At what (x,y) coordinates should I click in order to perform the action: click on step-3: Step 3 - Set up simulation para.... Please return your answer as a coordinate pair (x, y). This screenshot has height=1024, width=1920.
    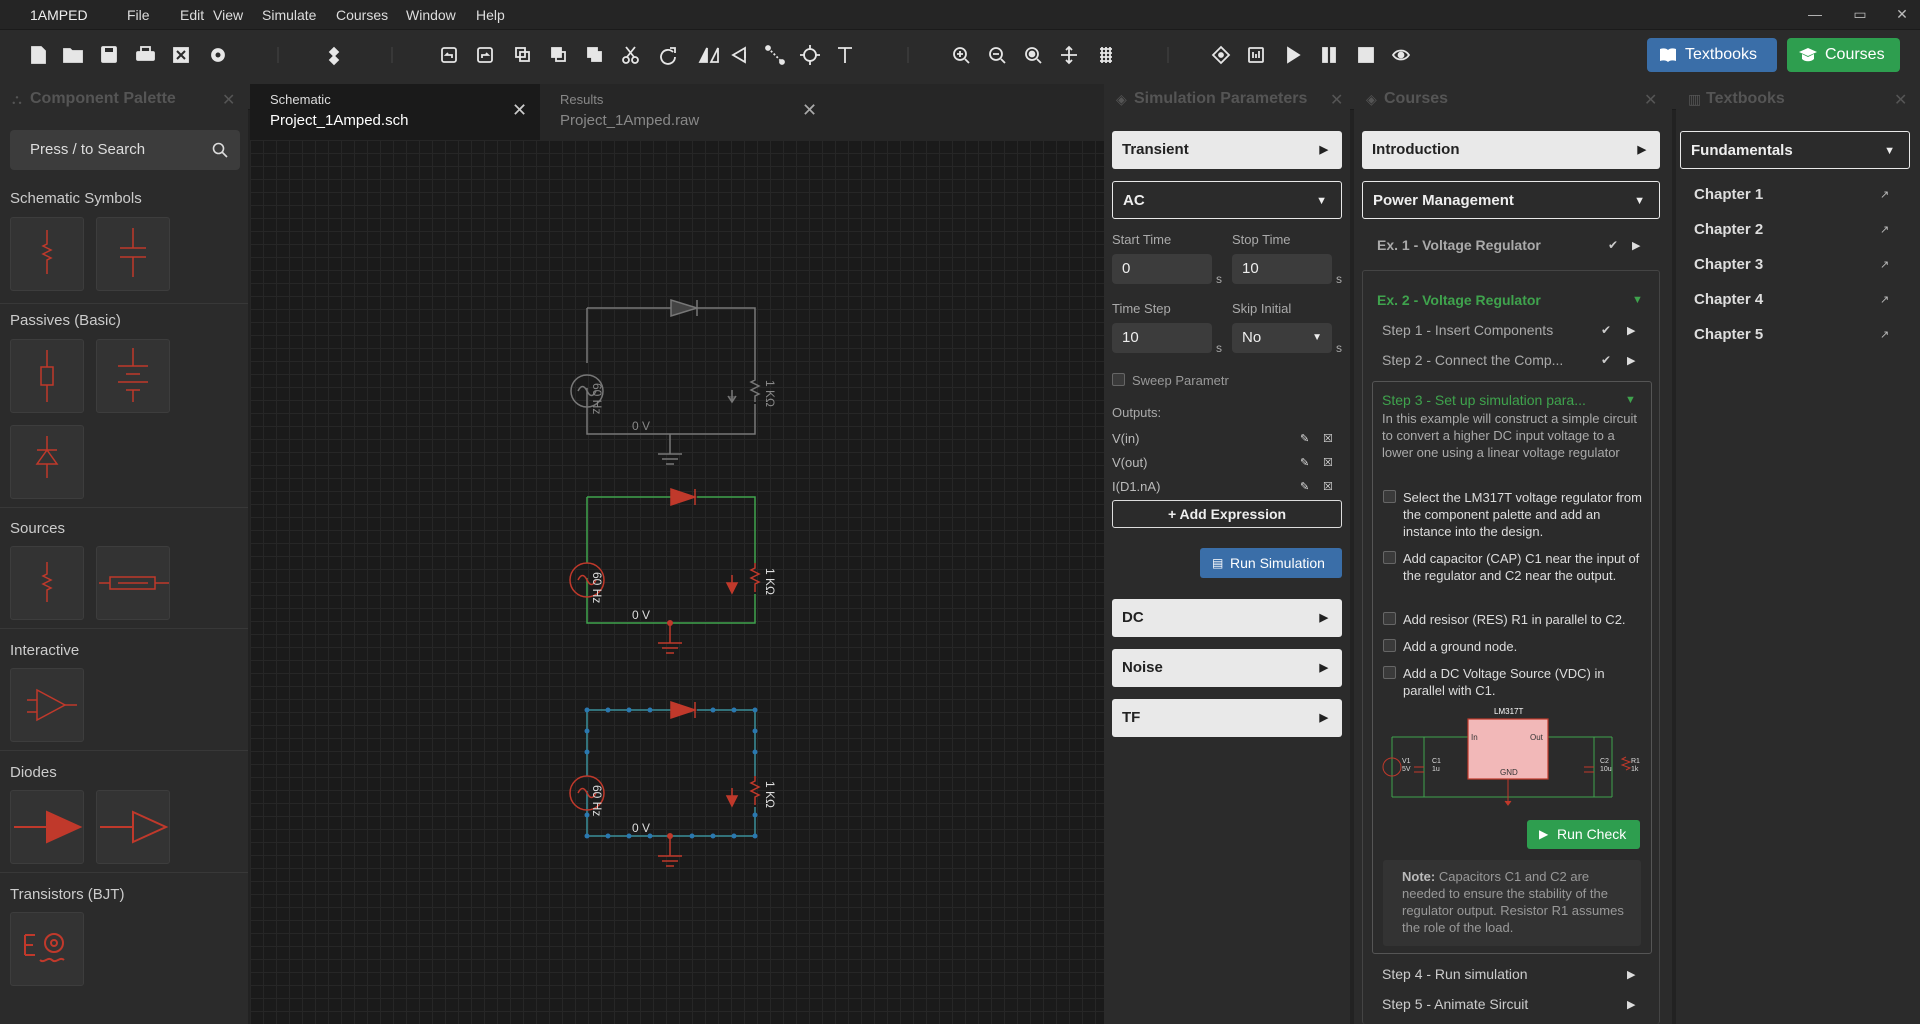
    Looking at the image, I should click on (1484, 400).